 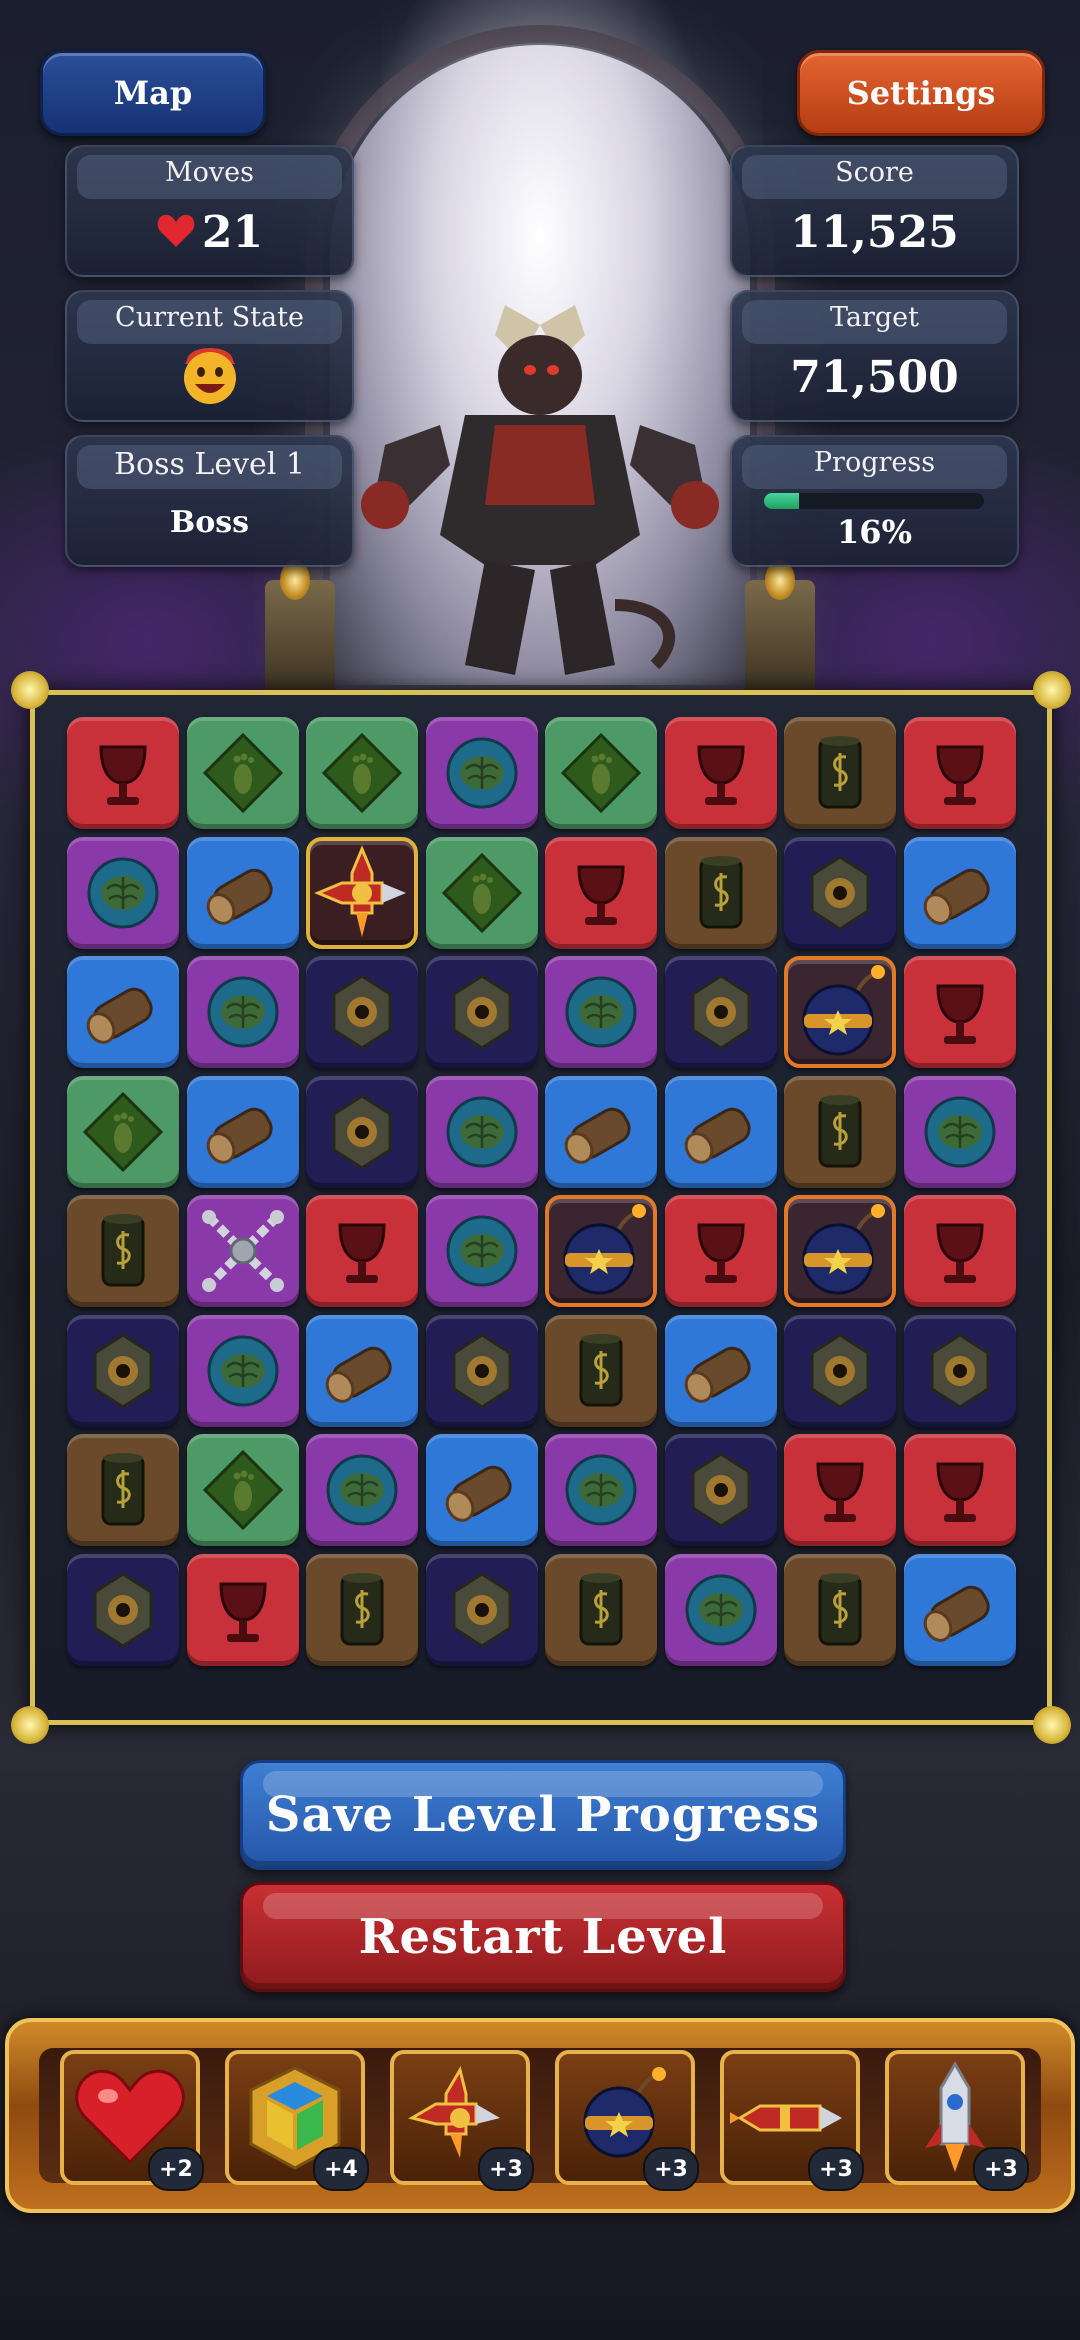 What do you see at coordinates (874, 377) in the screenshot?
I see `target-value: 71,500` at bounding box center [874, 377].